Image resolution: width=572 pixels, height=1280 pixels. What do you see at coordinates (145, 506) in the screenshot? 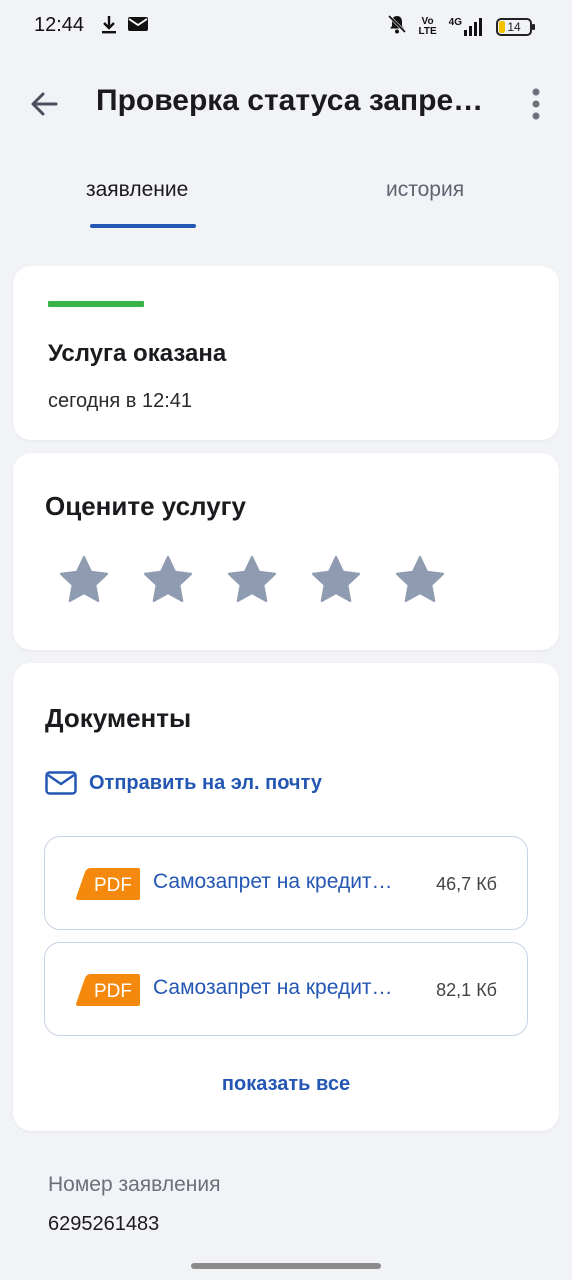
I see `rating-title: Оцените услугу` at bounding box center [145, 506].